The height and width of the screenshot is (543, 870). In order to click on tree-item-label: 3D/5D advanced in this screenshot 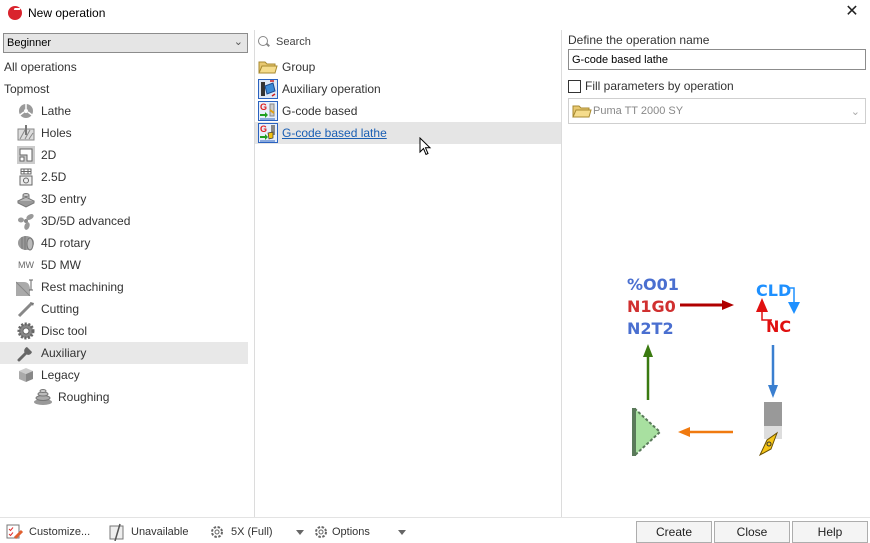, I will do `click(86, 221)`.